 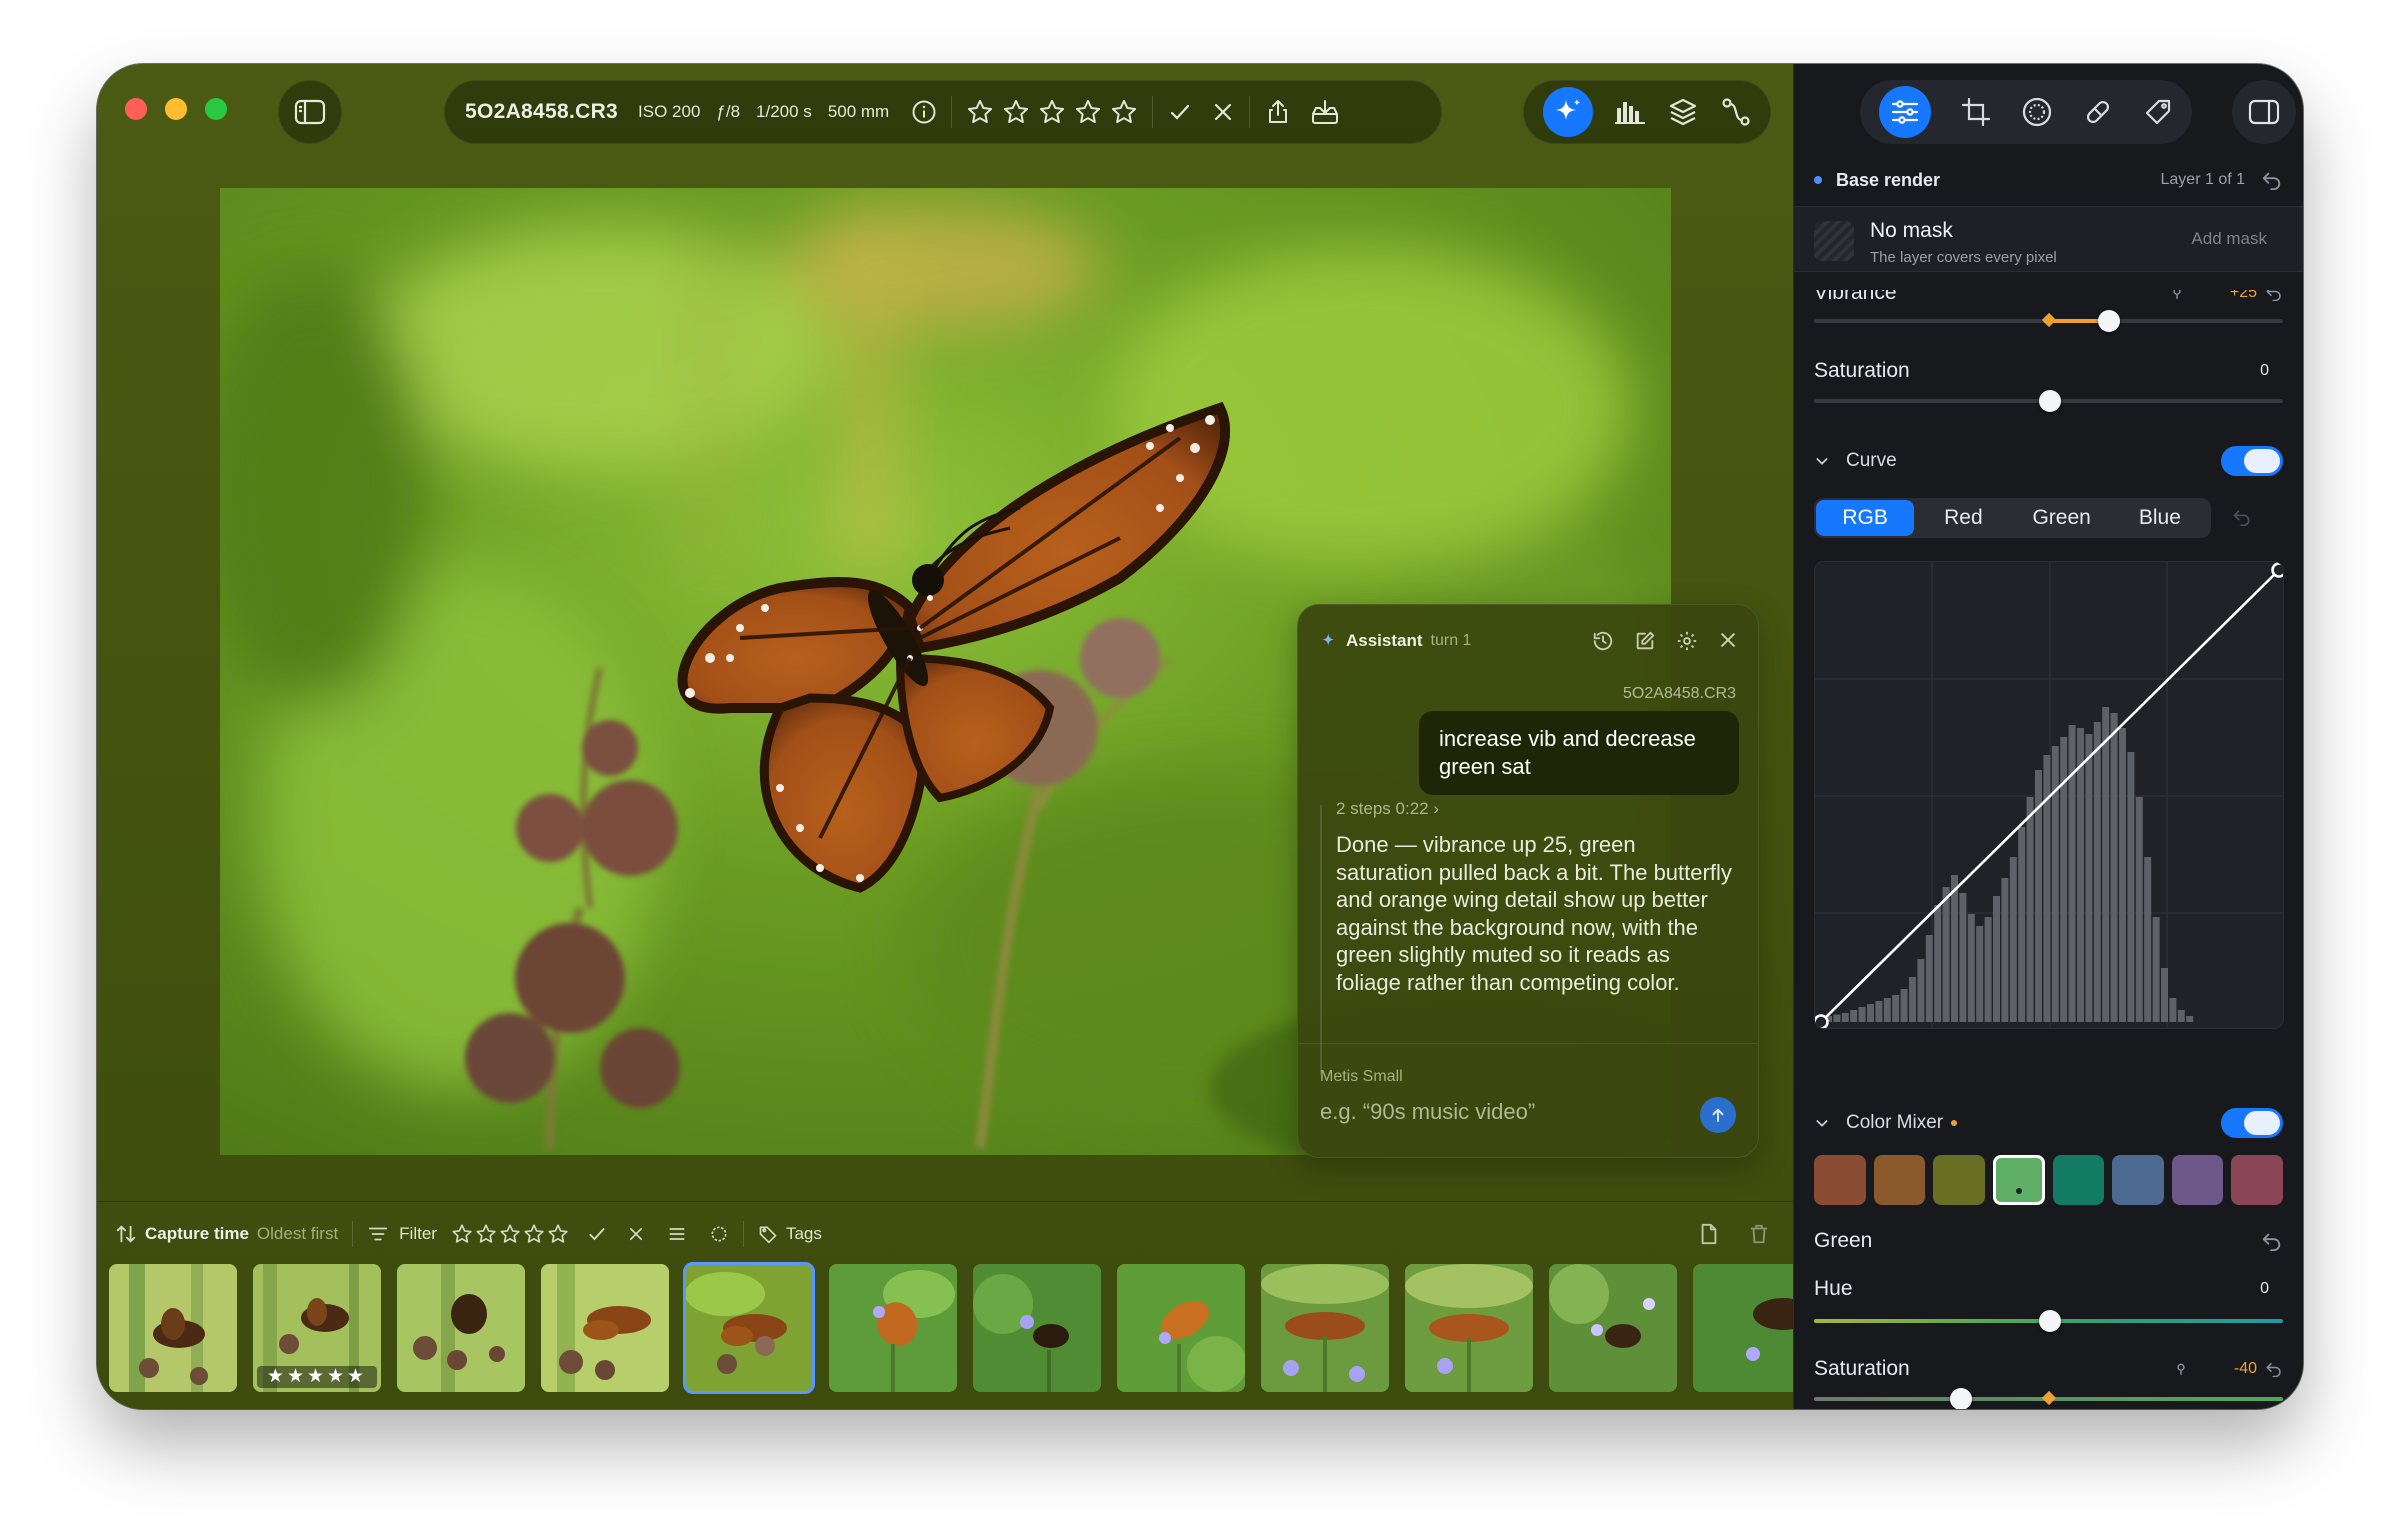 What do you see at coordinates (2252, 461) in the screenshot?
I see `curve-toggle` at bounding box center [2252, 461].